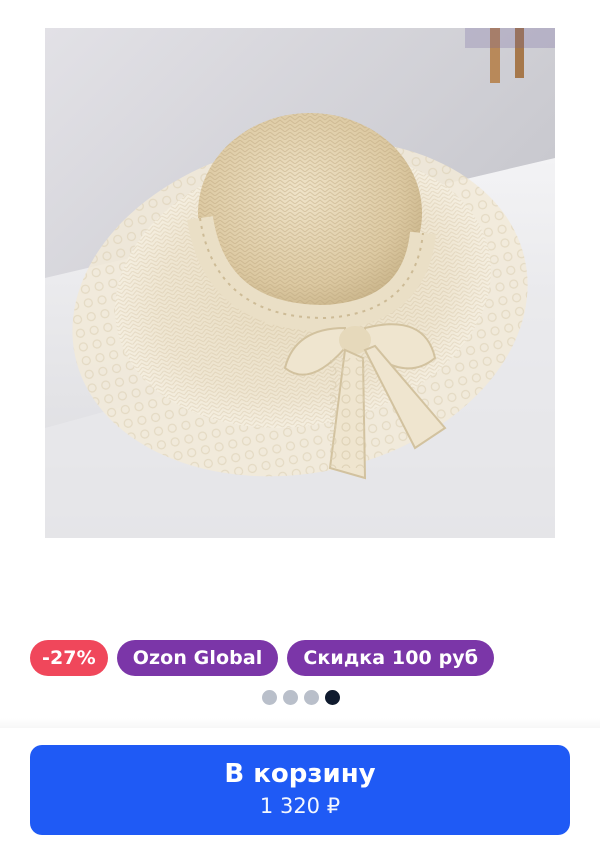 The image size is (600, 858). Describe the element at coordinates (301, 697) in the screenshot. I see `carousel-indicator` at that location.